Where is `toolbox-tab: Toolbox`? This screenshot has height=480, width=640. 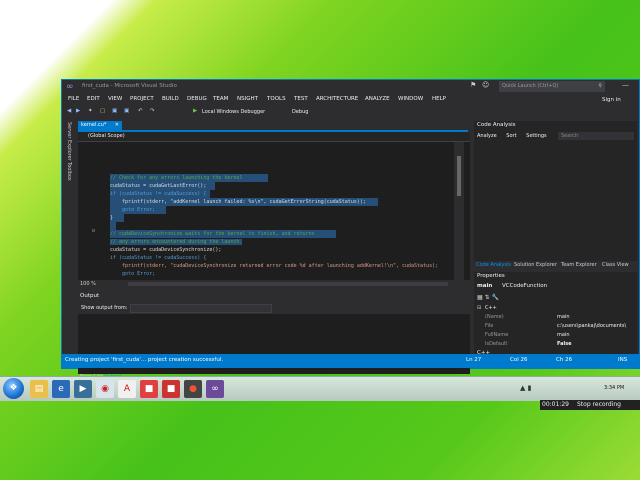
toolbox-tab: Toolbox is located at coordinates (69, 171).